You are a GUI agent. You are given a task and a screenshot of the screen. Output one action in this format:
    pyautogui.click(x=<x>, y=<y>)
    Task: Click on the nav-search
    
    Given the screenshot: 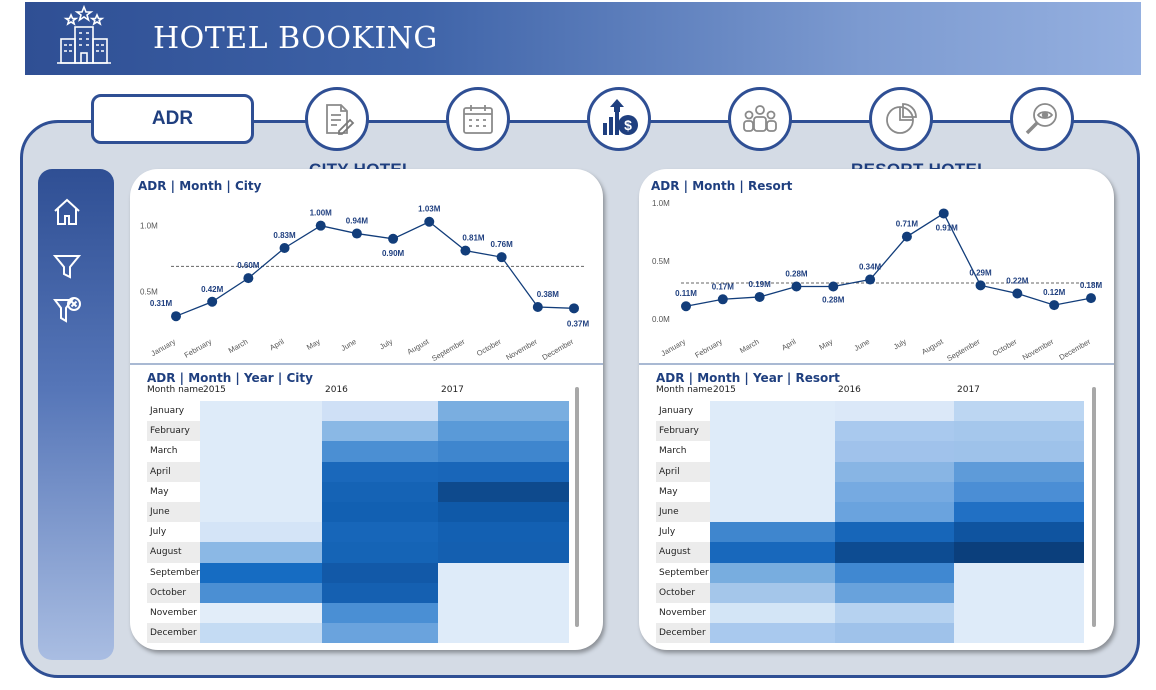 What is the action you would take?
    pyautogui.click(x=1042, y=119)
    